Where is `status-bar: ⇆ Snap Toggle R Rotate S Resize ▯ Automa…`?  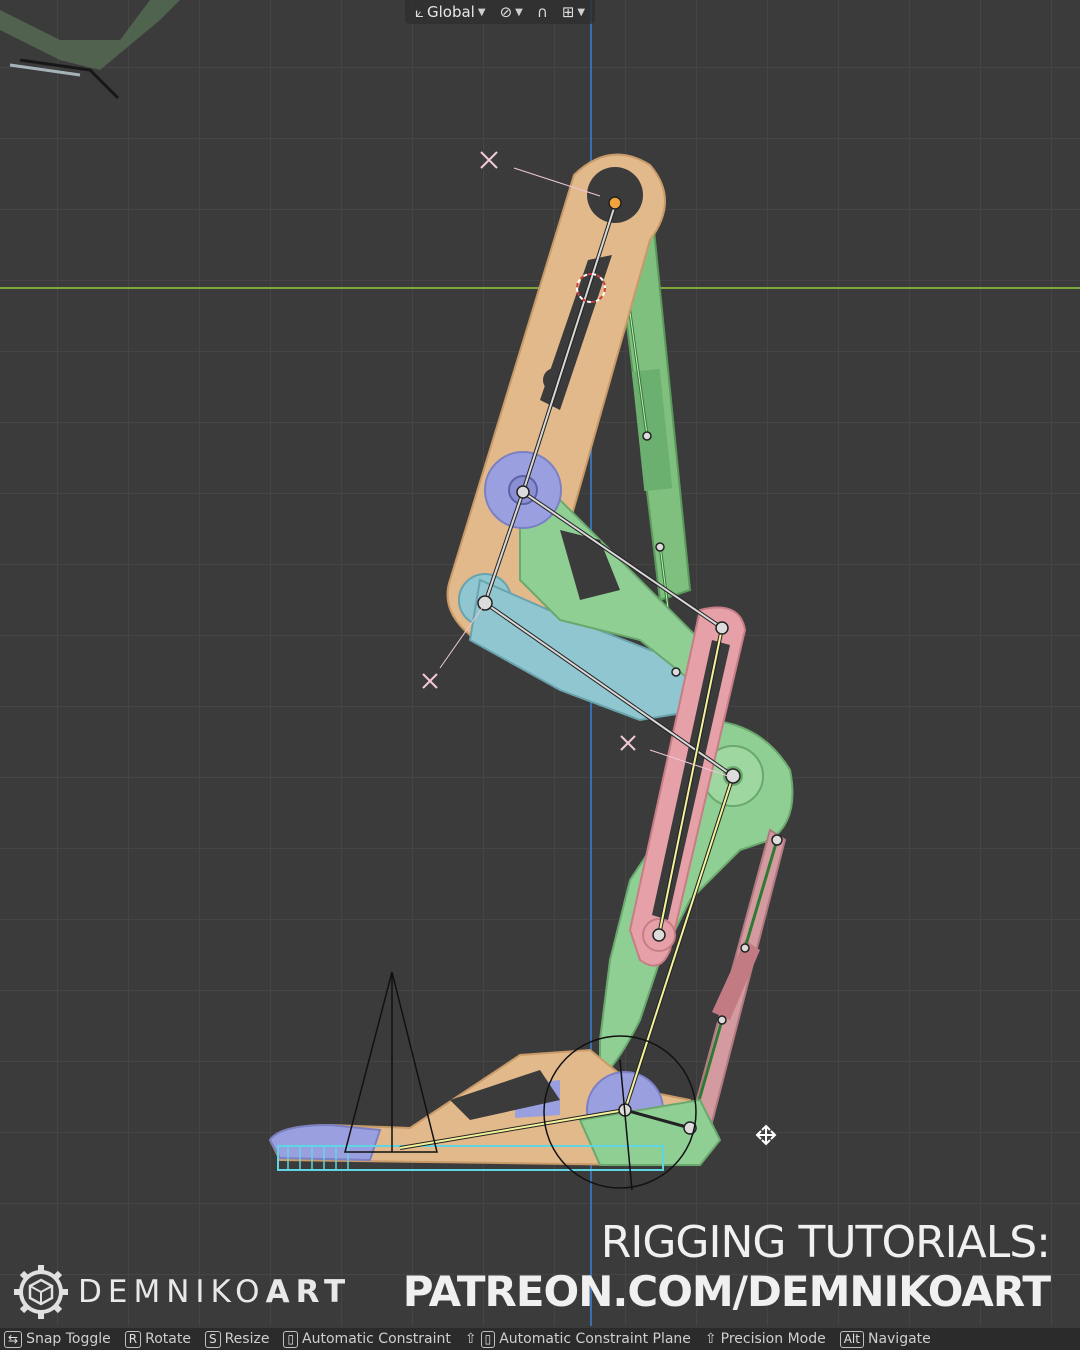
status-bar: ⇆ Snap Toggle R Rotate S Resize ▯ Automa… is located at coordinates (540, 1339).